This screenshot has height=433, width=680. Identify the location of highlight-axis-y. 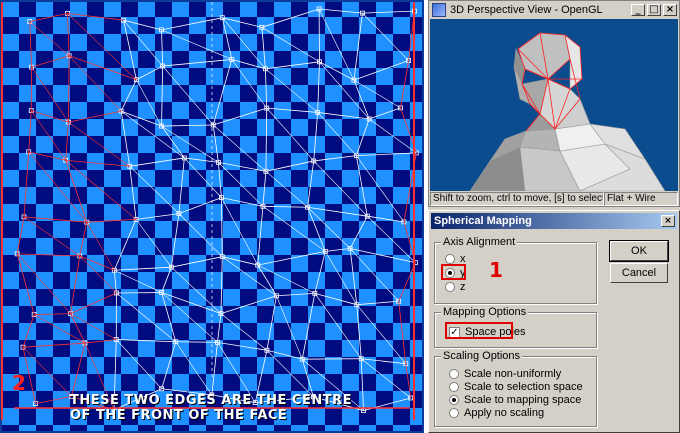
(453, 272).